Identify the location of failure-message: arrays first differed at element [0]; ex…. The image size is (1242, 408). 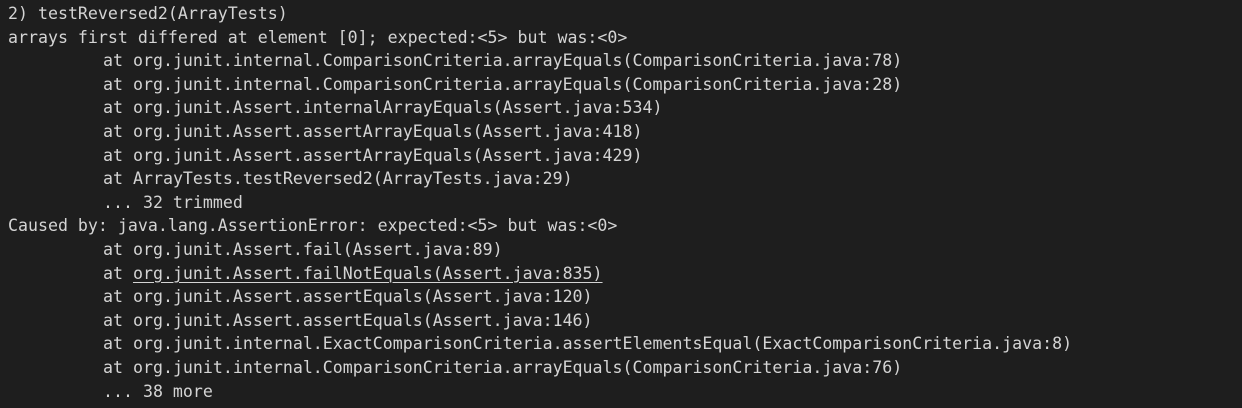
(318, 37).